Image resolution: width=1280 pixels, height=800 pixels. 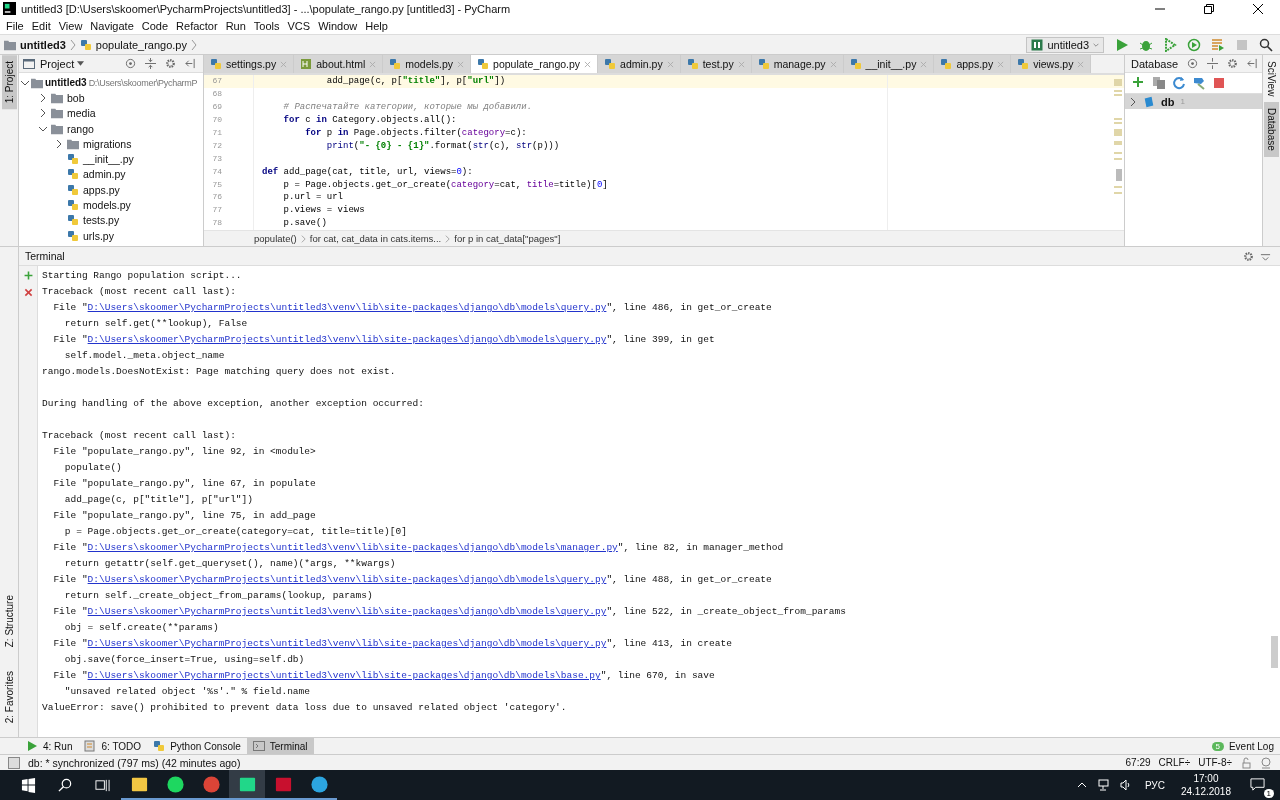 What do you see at coordinates (1159, 83) in the screenshot?
I see `copy-icon` at bounding box center [1159, 83].